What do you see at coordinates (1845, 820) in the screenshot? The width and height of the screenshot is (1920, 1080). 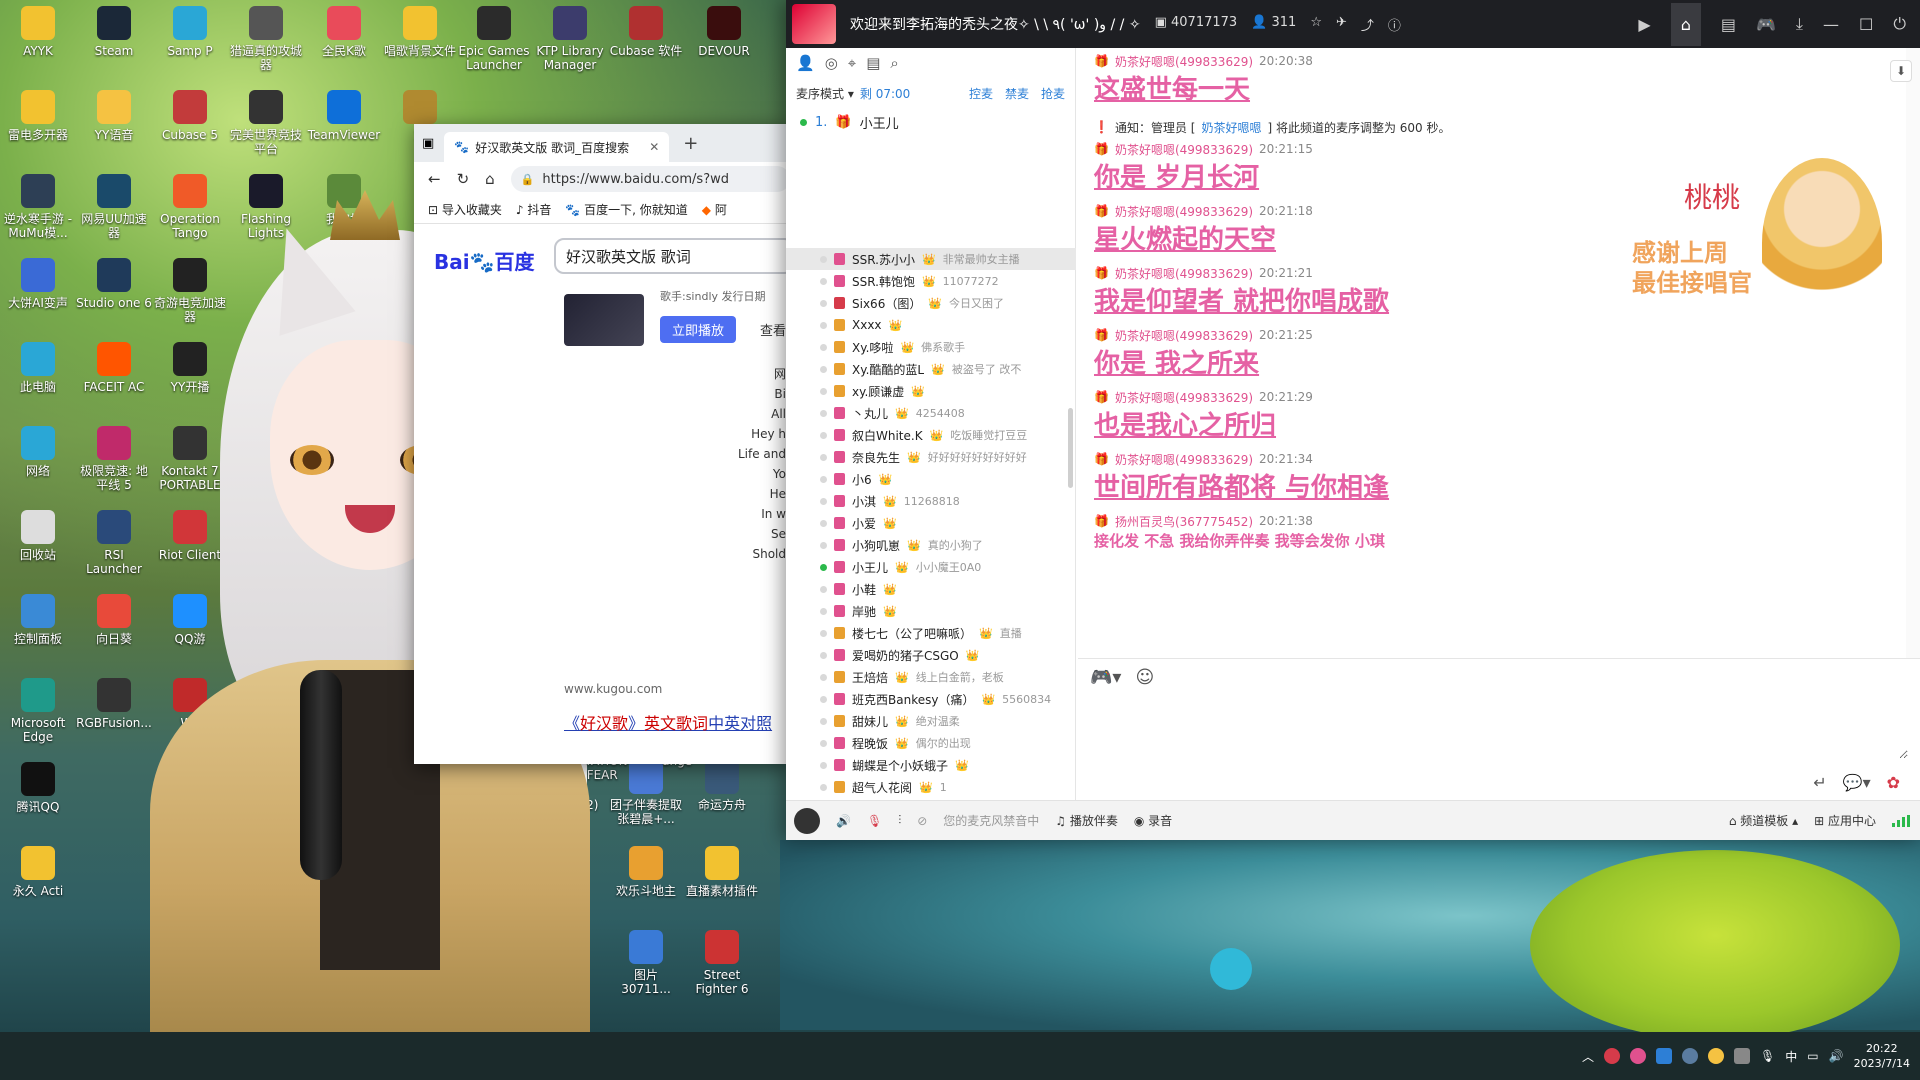 I see `app-center-button: ⊞ 应用中心` at bounding box center [1845, 820].